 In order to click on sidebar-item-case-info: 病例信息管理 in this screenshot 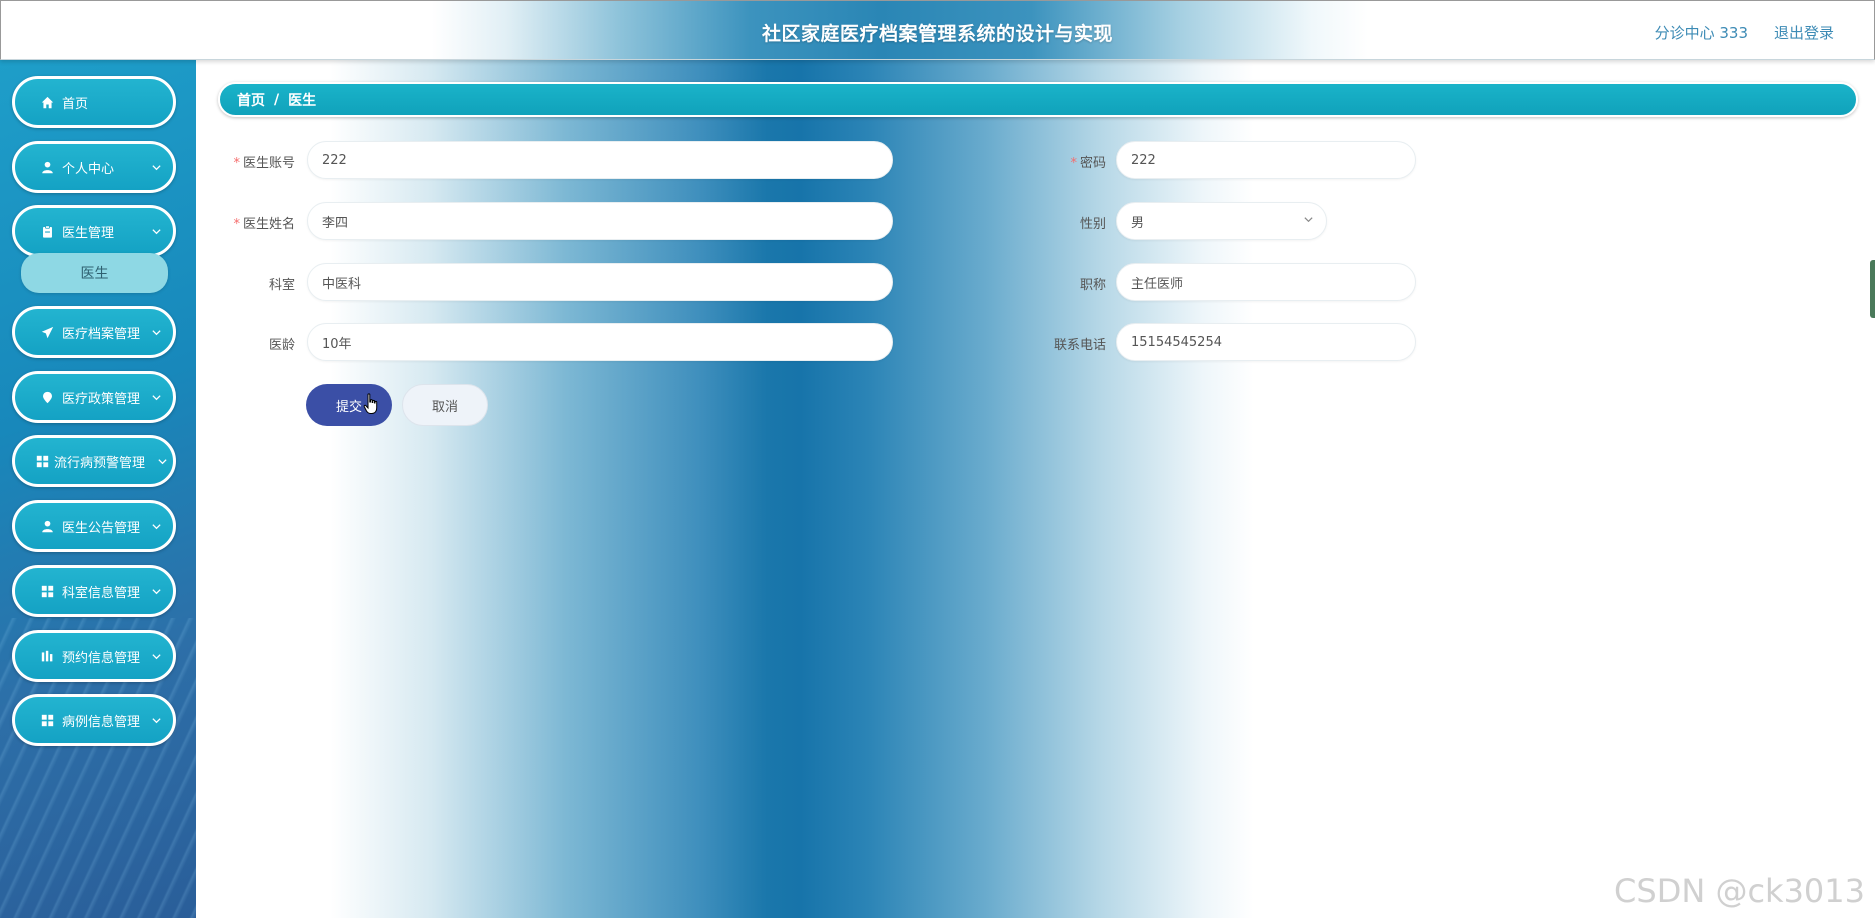, I will do `click(94, 720)`.